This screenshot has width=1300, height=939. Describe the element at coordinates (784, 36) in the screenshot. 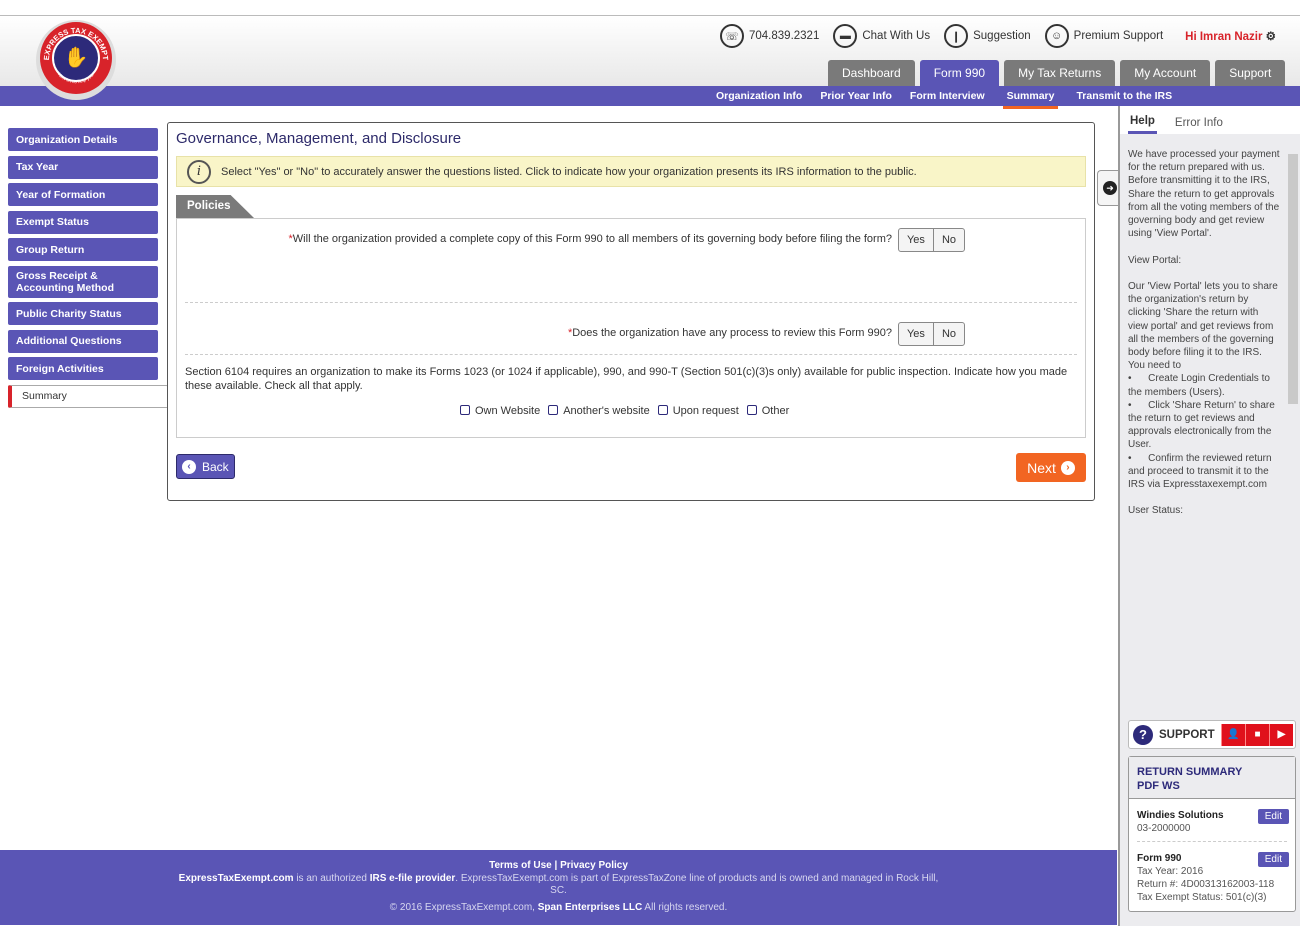

I see `phone-number: 704.839.2321` at that location.